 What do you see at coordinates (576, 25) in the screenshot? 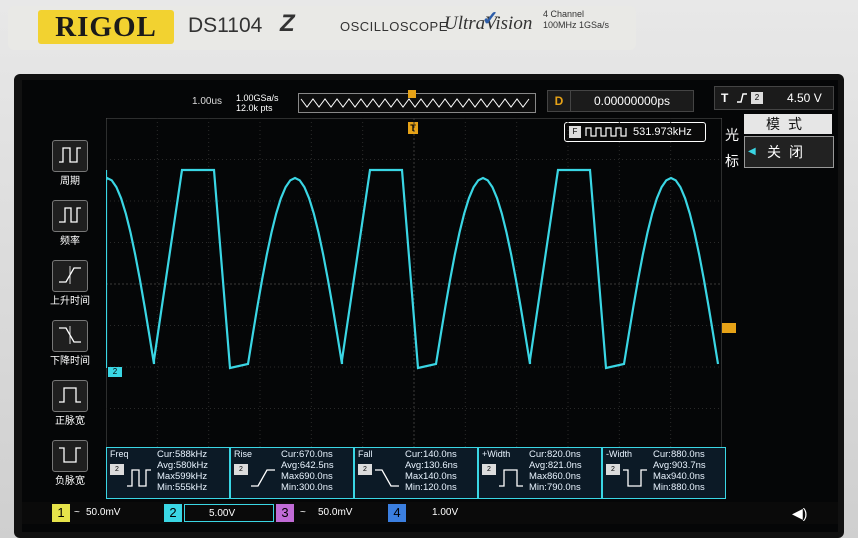
I see `spec-line-bandwidth: 100MHz 1GSa/s` at bounding box center [576, 25].